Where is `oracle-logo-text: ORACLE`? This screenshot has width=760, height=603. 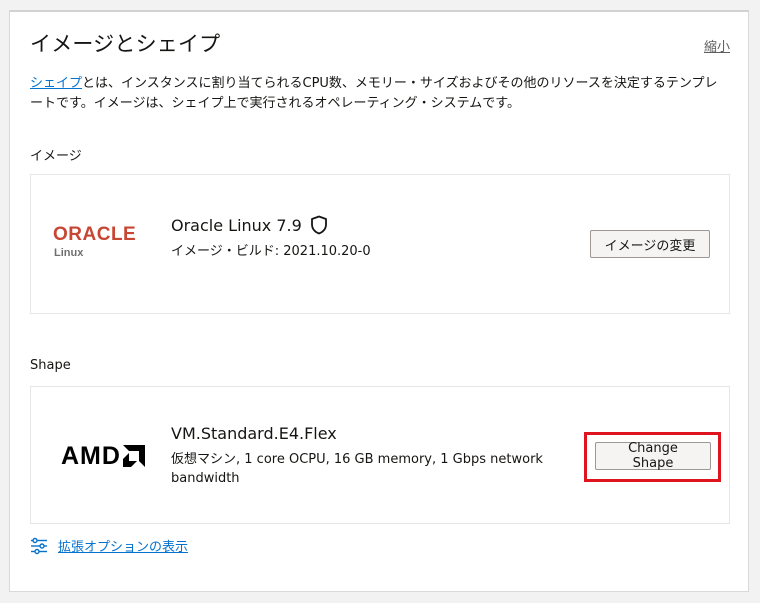 oracle-logo-text: ORACLE is located at coordinates (95, 234).